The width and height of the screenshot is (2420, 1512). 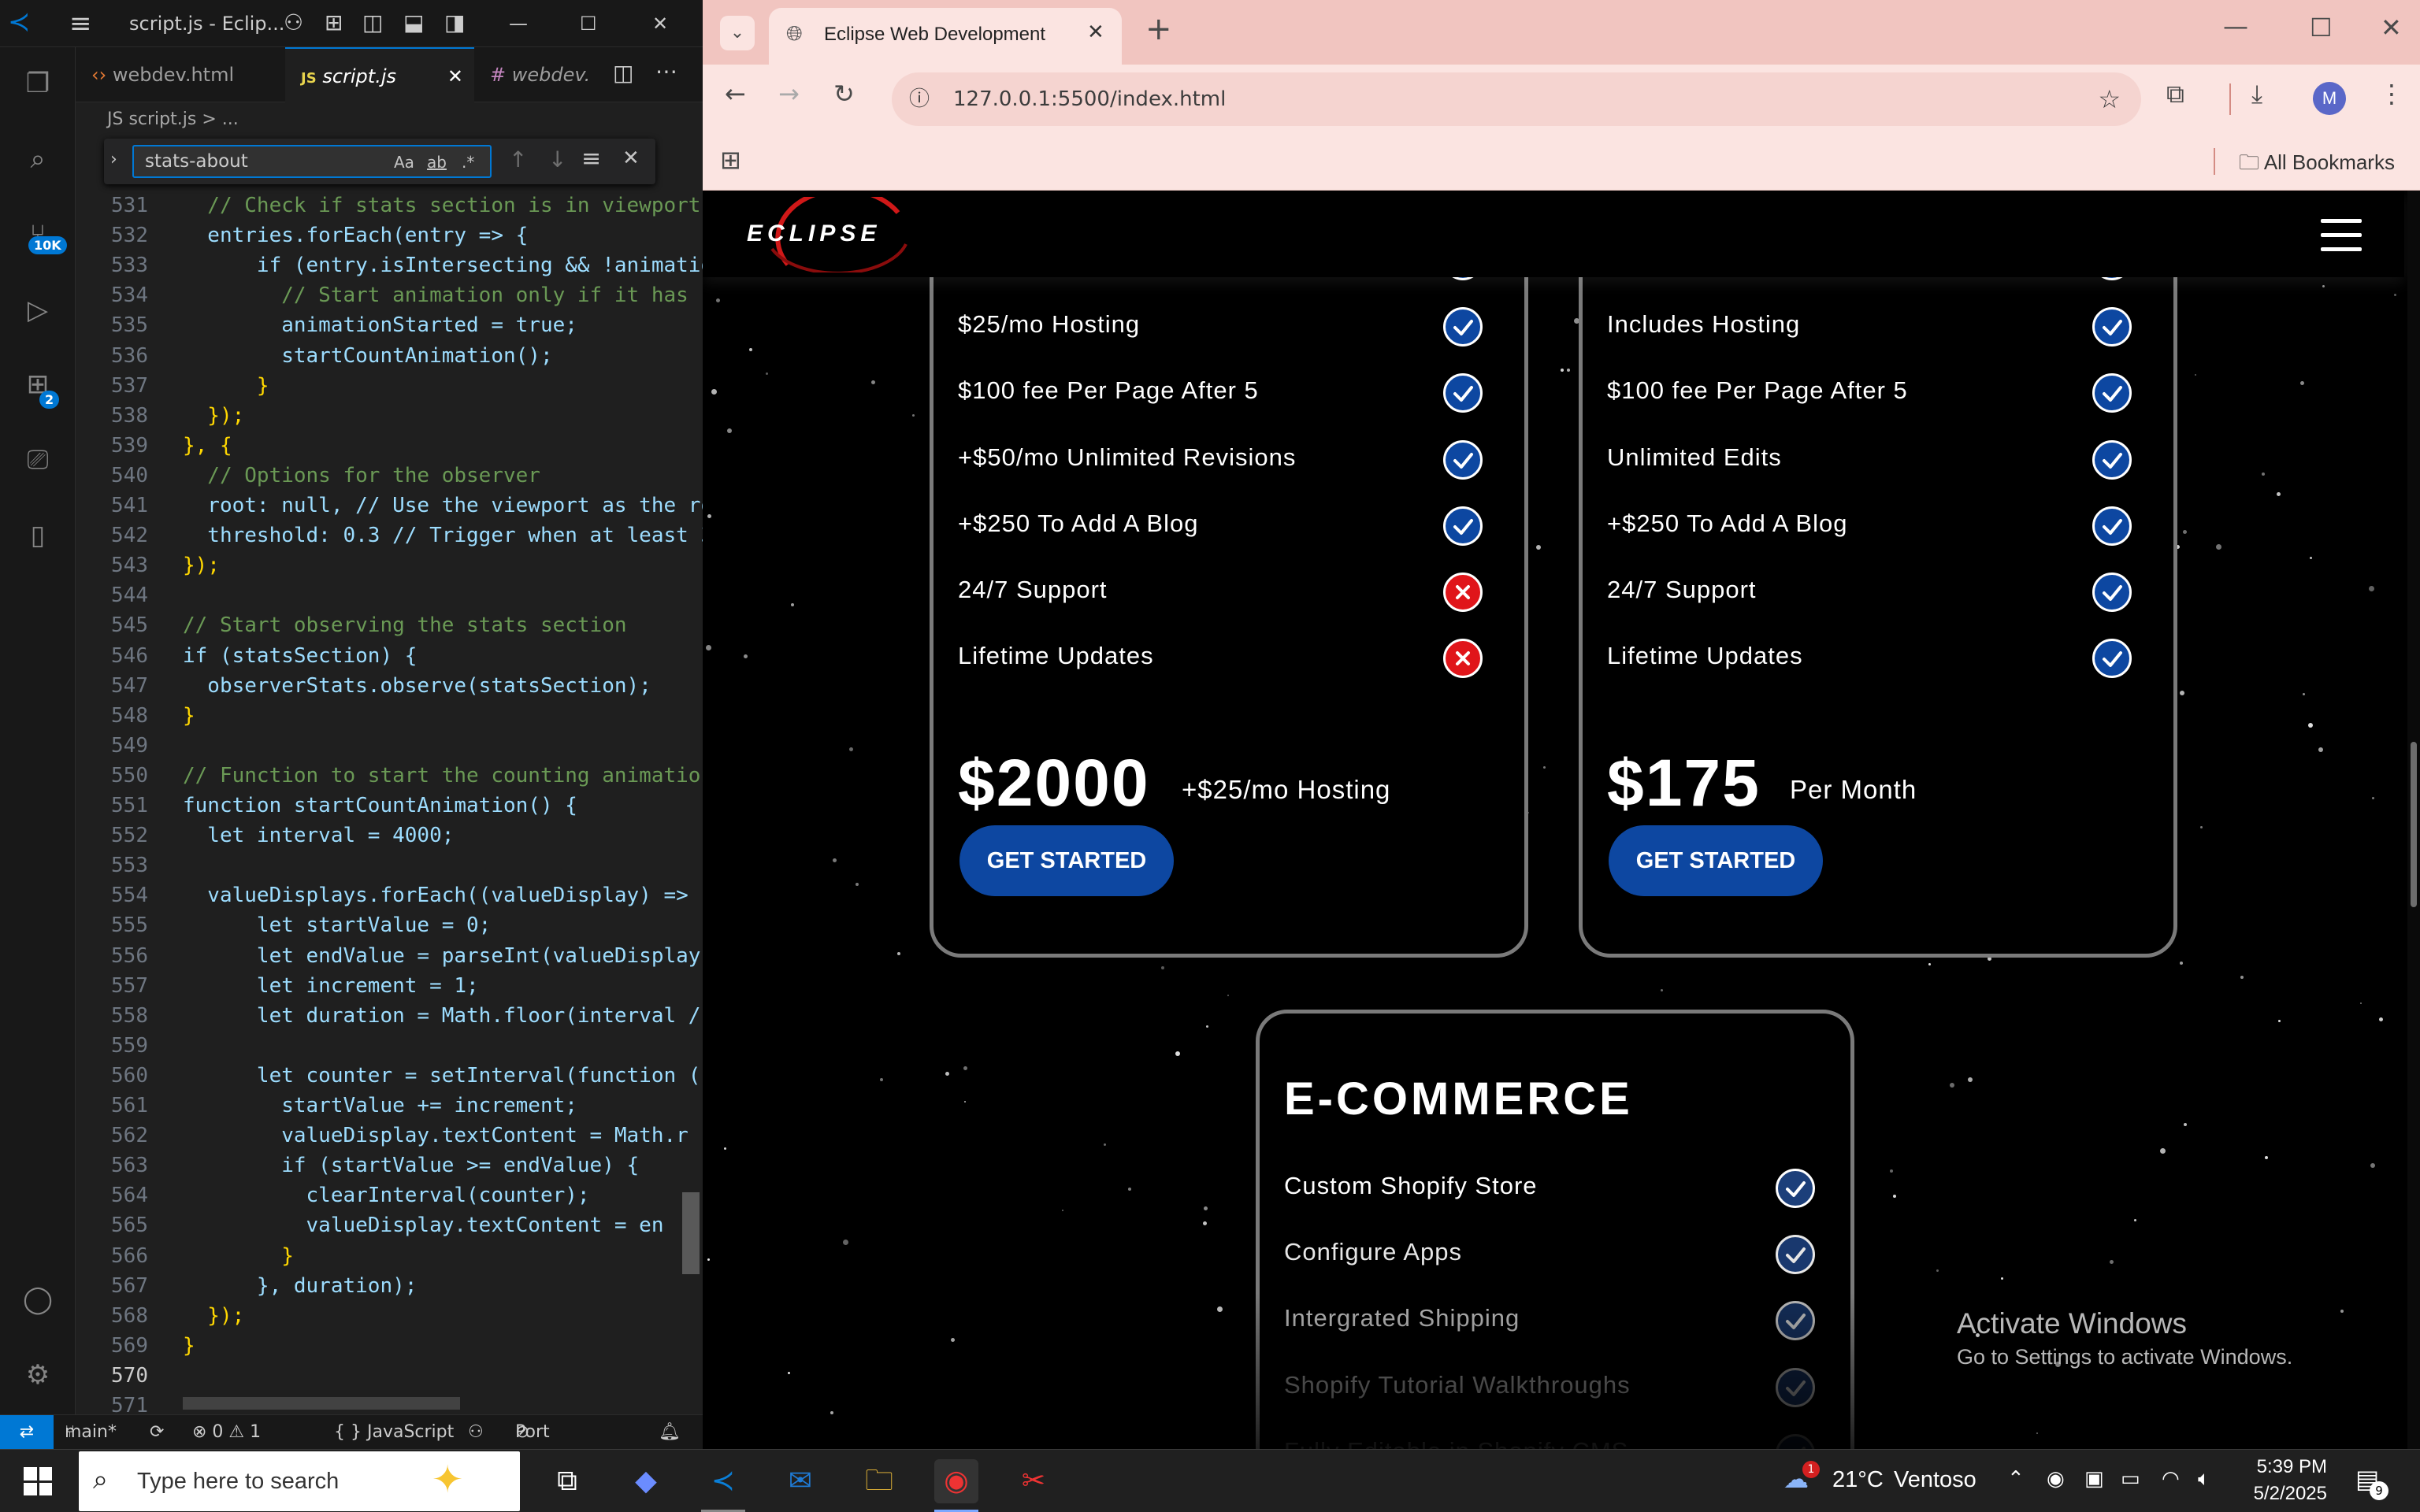 I want to click on code-line: entries.forEach(entry => {, so click(x=355, y=235).